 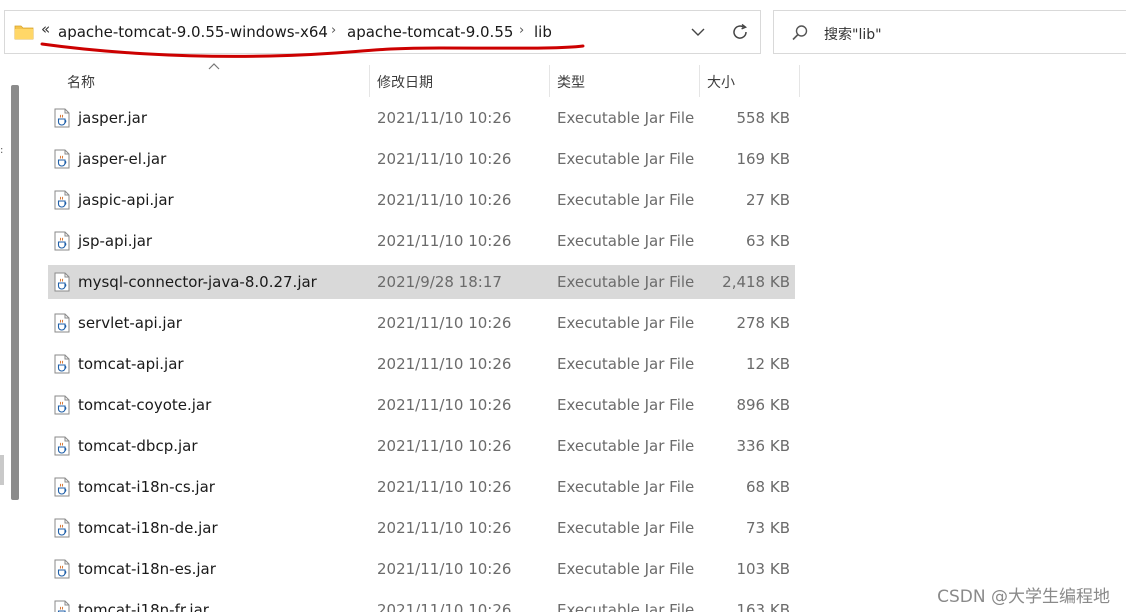 I want to click on file-size: 169 KB, so click(x=763, y=159).